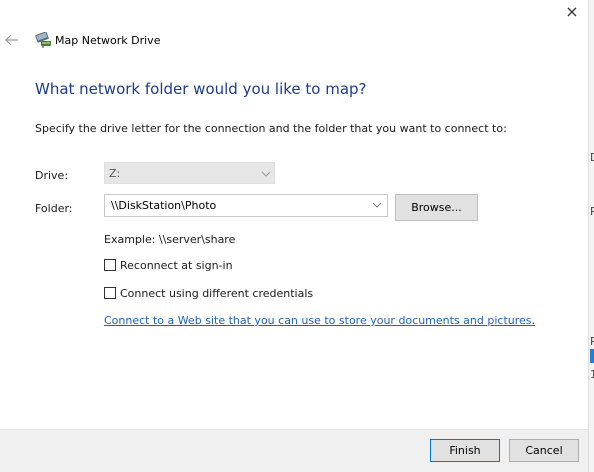  I want to click on background-selection-bar, so click(592, 356).